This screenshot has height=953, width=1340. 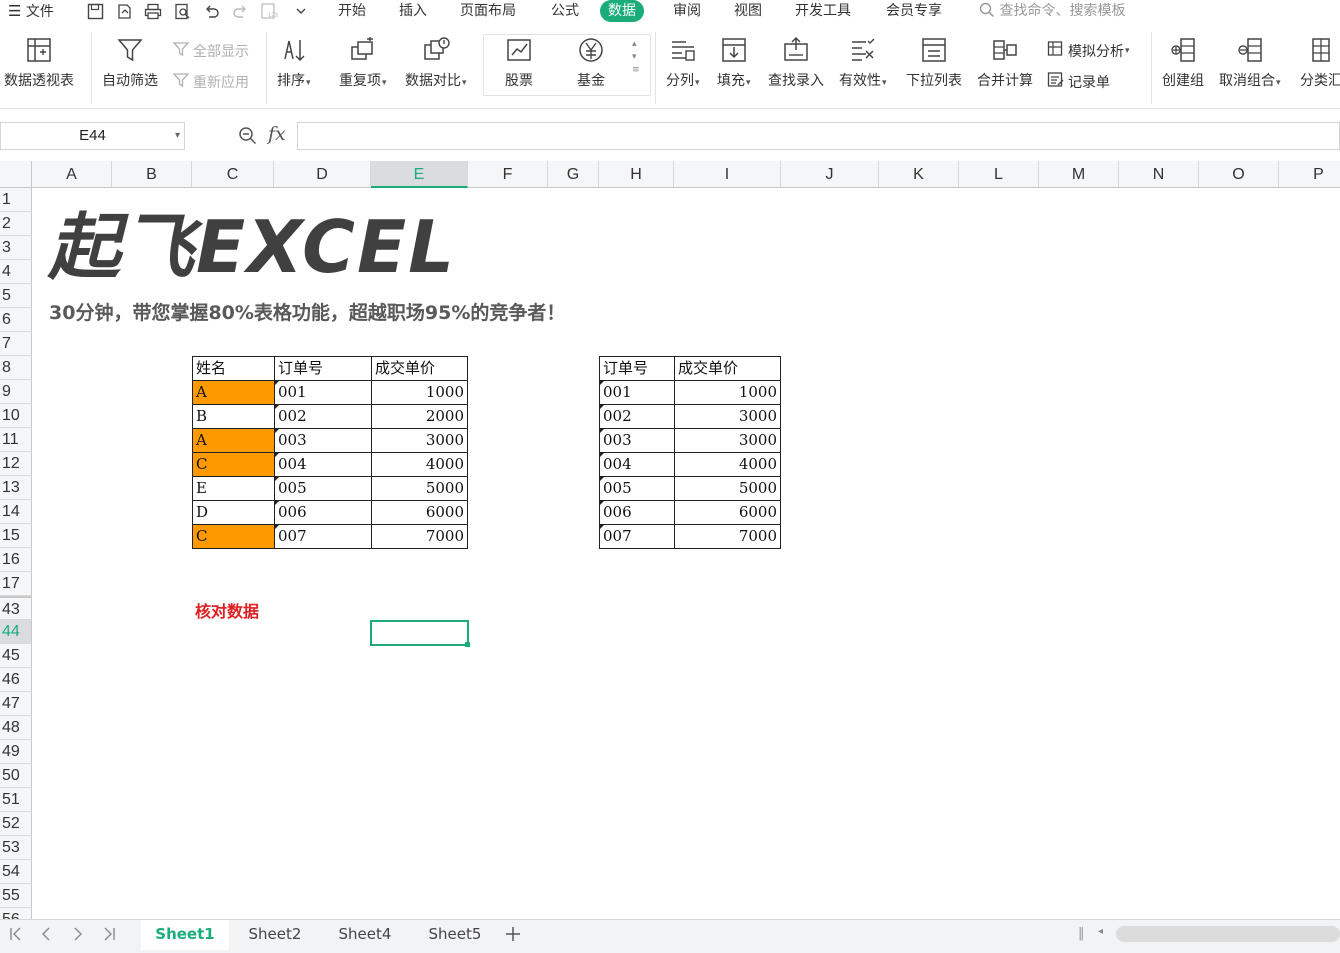 What do you see at coordinates (16, 704) in the screenshot?
I see `row-header: 47` at bounding box center [16, 704].